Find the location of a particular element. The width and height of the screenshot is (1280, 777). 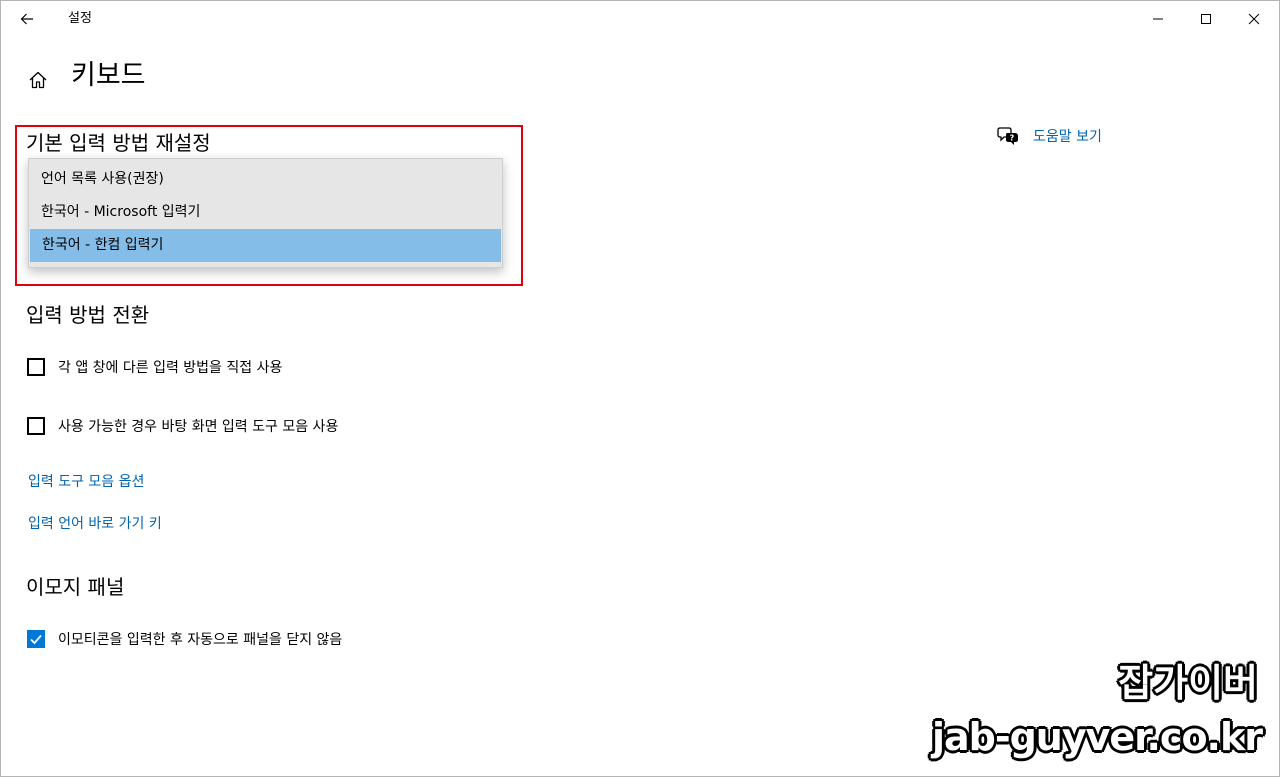

close-button is located at coordinates (1254, 19).